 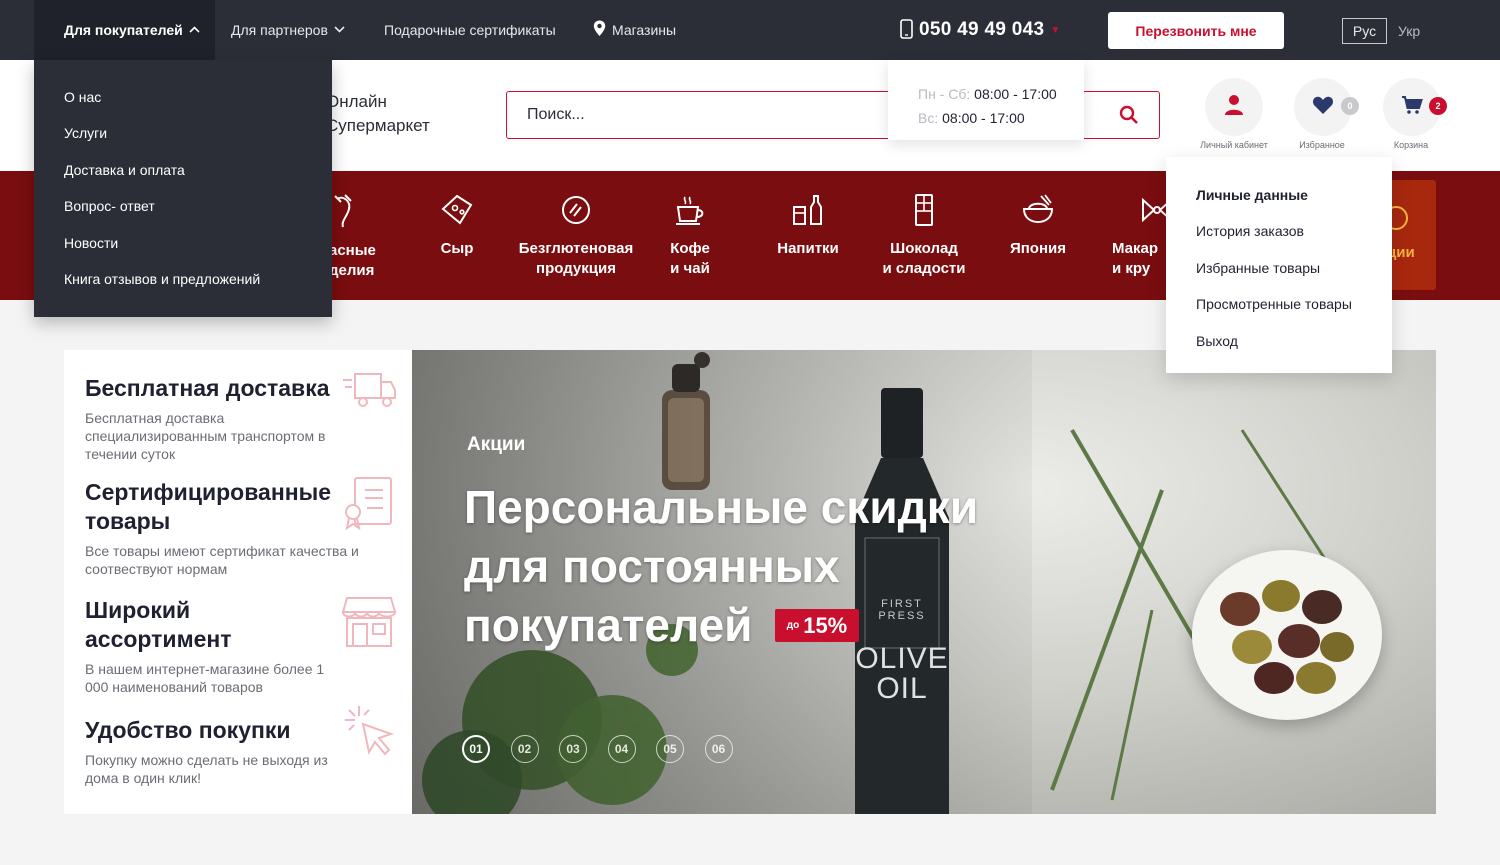 I want to click on category-pasta: Макар и кру, so click(x=1136, y=235).